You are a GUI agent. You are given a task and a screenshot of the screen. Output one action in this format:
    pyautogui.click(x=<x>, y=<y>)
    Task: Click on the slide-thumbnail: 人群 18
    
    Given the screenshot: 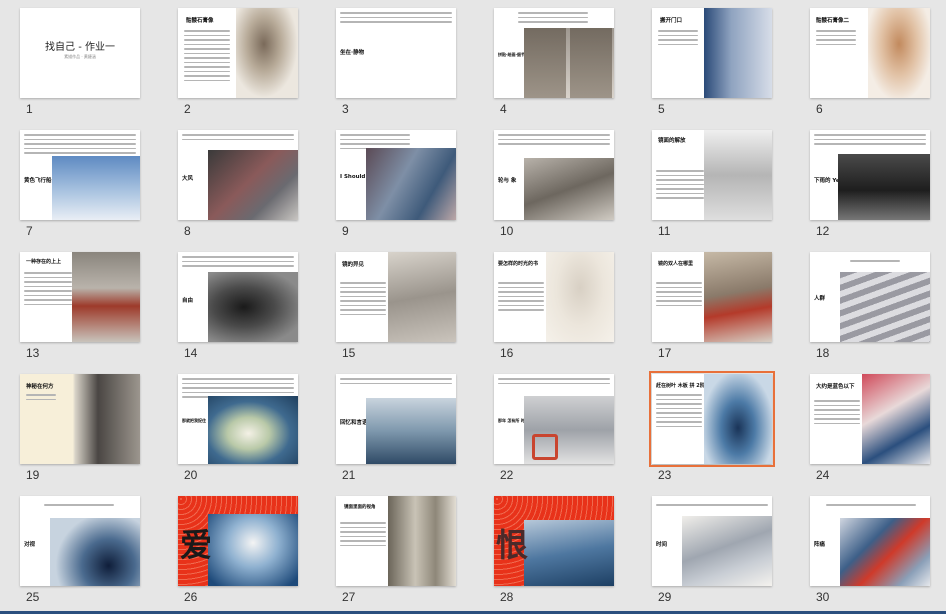 What is the action you would take?
    pyautogui.click(x=868, y=305)
    